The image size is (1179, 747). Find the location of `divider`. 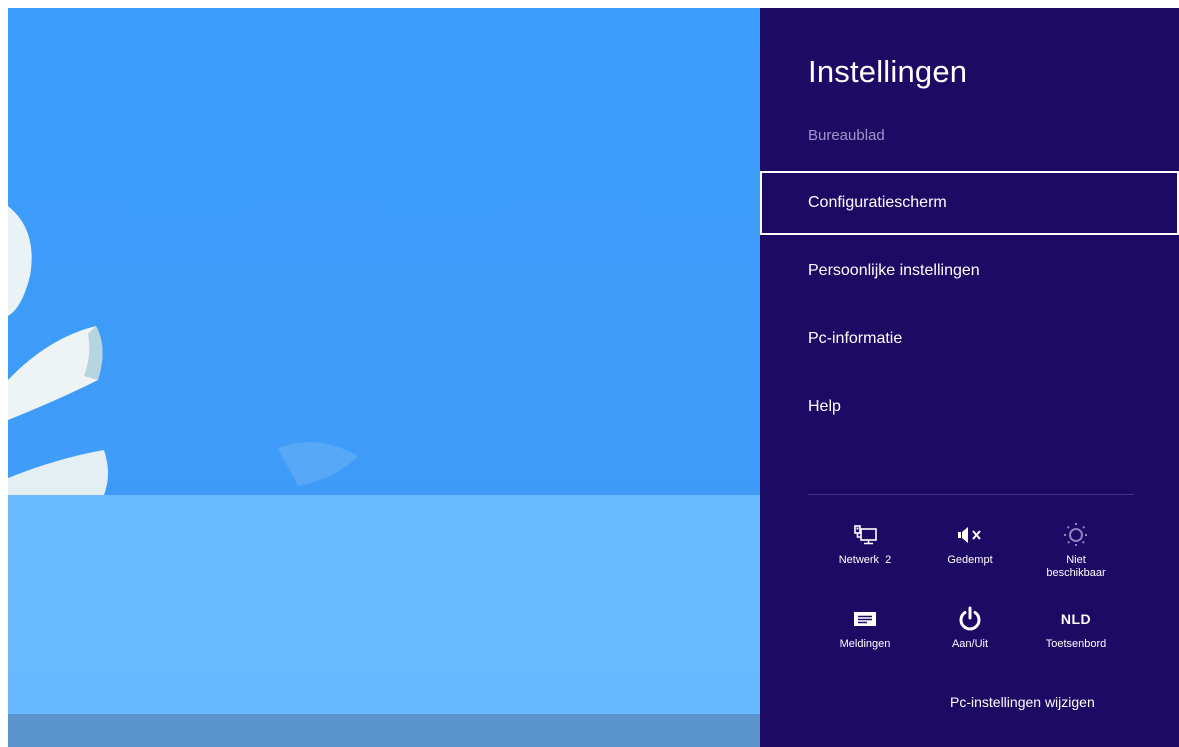

divider is located at coordinates (971, 494).